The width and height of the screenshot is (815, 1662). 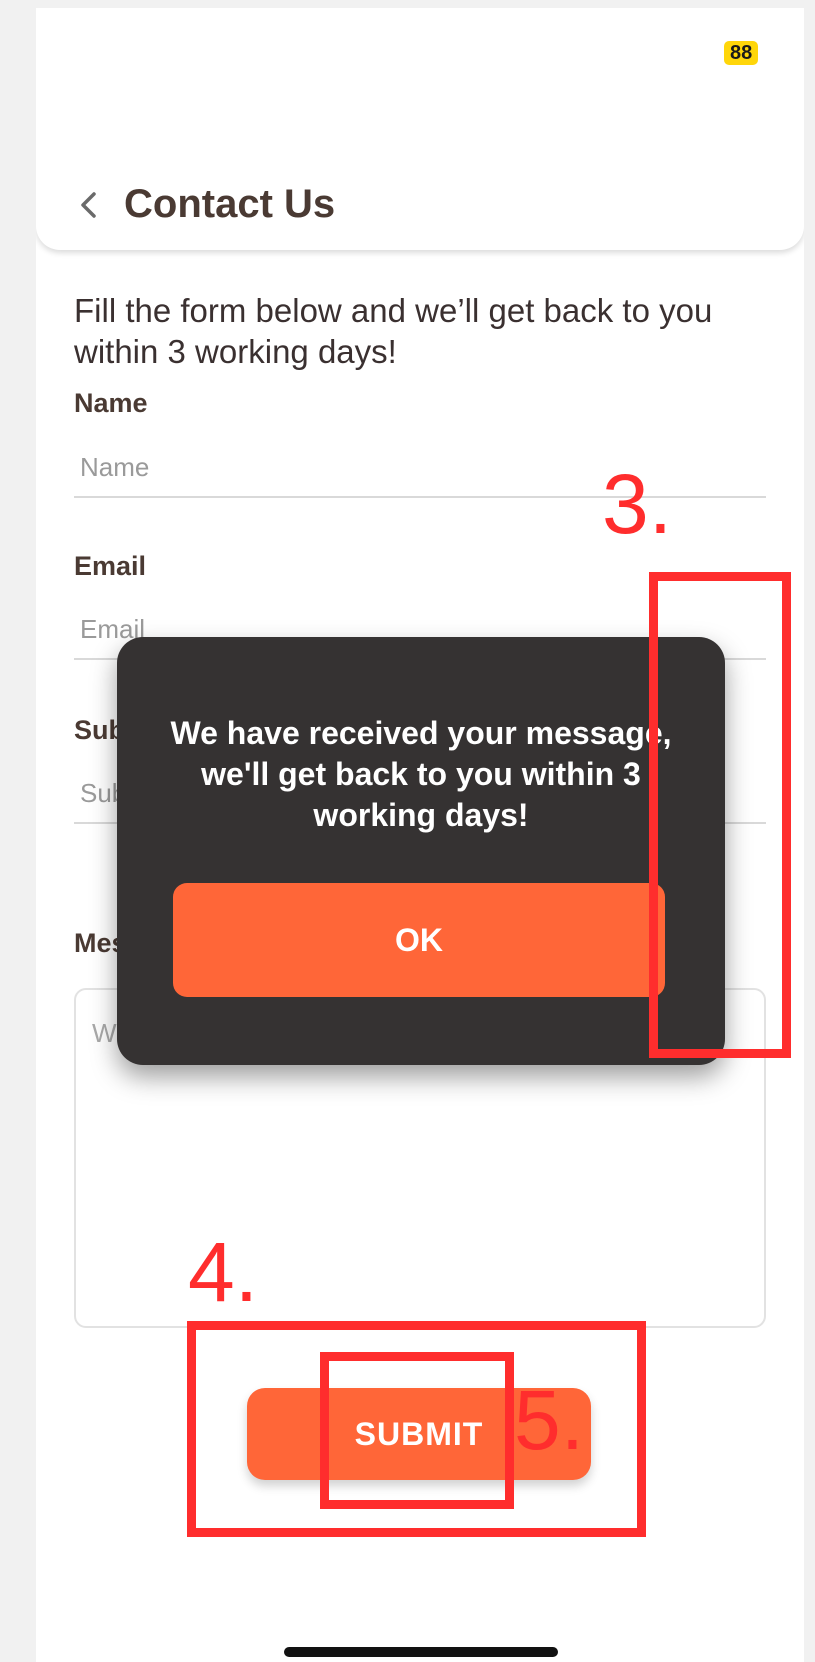 What do you see at coordinates (419, 940) in the screenshot?
I see `ok-button: OK` at bounding box center [419, 940].